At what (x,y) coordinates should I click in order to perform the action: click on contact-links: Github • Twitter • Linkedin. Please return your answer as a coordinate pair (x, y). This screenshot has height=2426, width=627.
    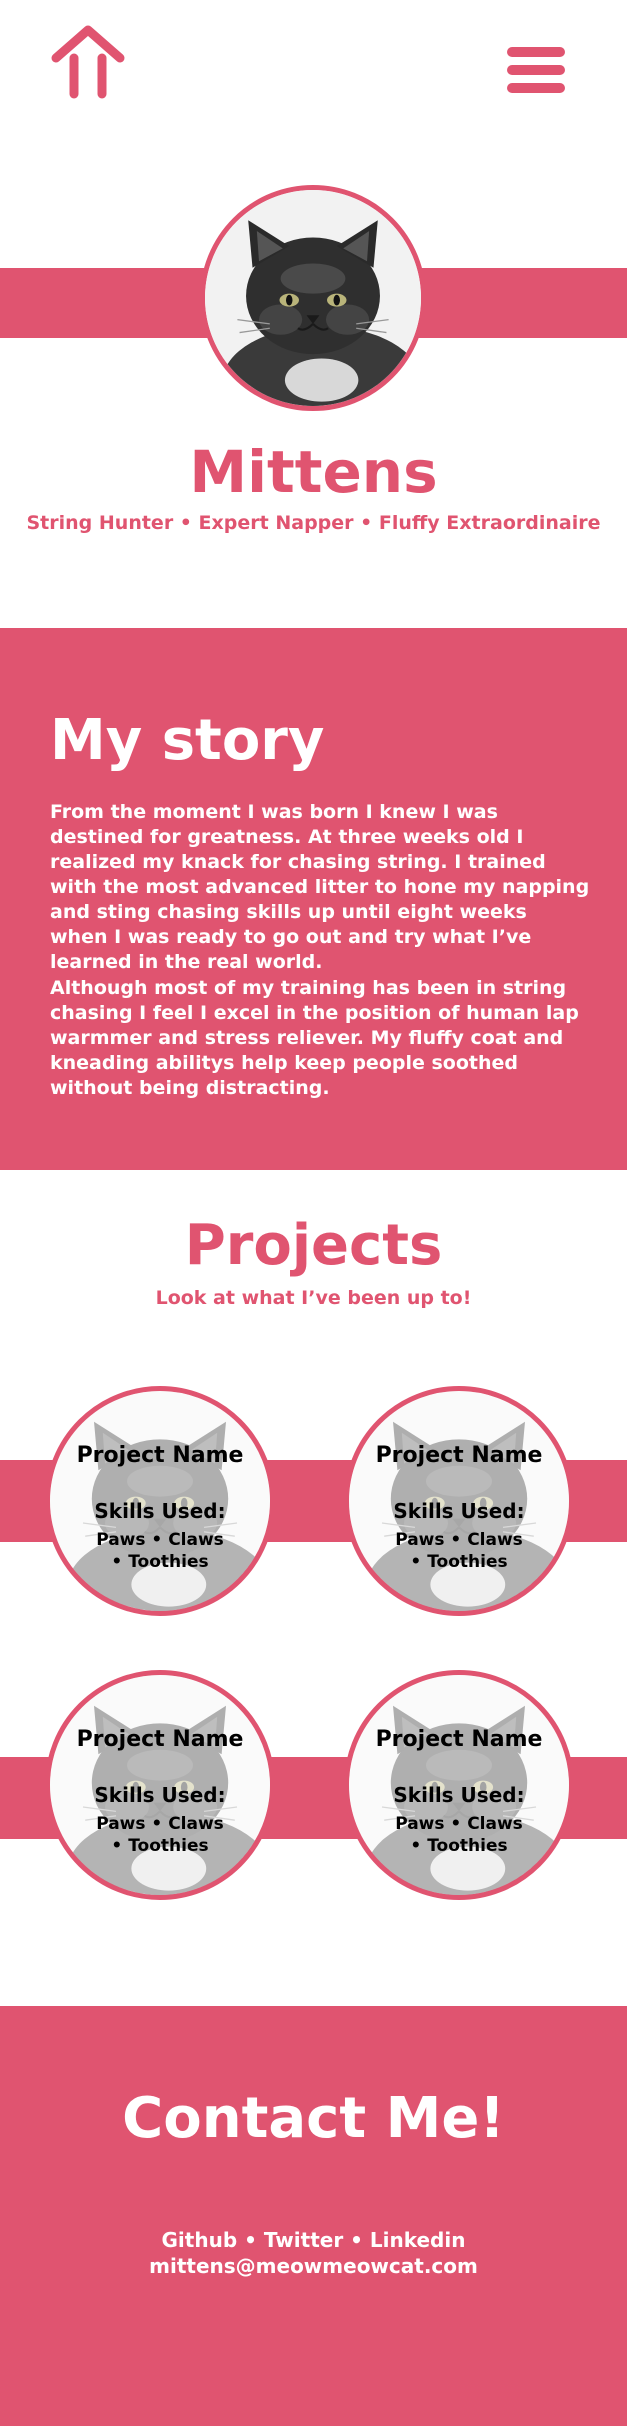
    Looking at the image, I should click on (313, 2240).